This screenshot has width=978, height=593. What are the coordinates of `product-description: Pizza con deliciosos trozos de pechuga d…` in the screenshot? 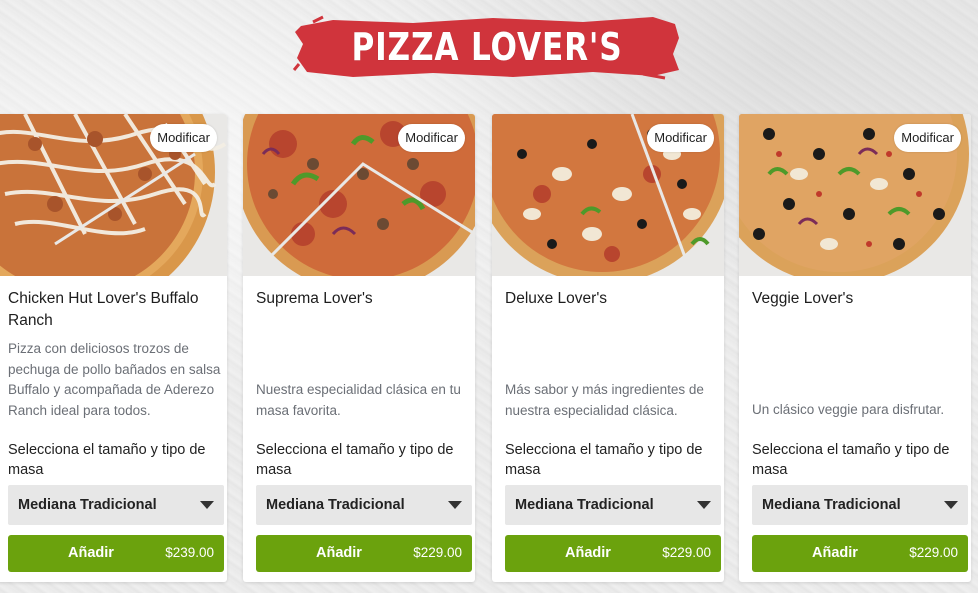 It's located at (114, 379).